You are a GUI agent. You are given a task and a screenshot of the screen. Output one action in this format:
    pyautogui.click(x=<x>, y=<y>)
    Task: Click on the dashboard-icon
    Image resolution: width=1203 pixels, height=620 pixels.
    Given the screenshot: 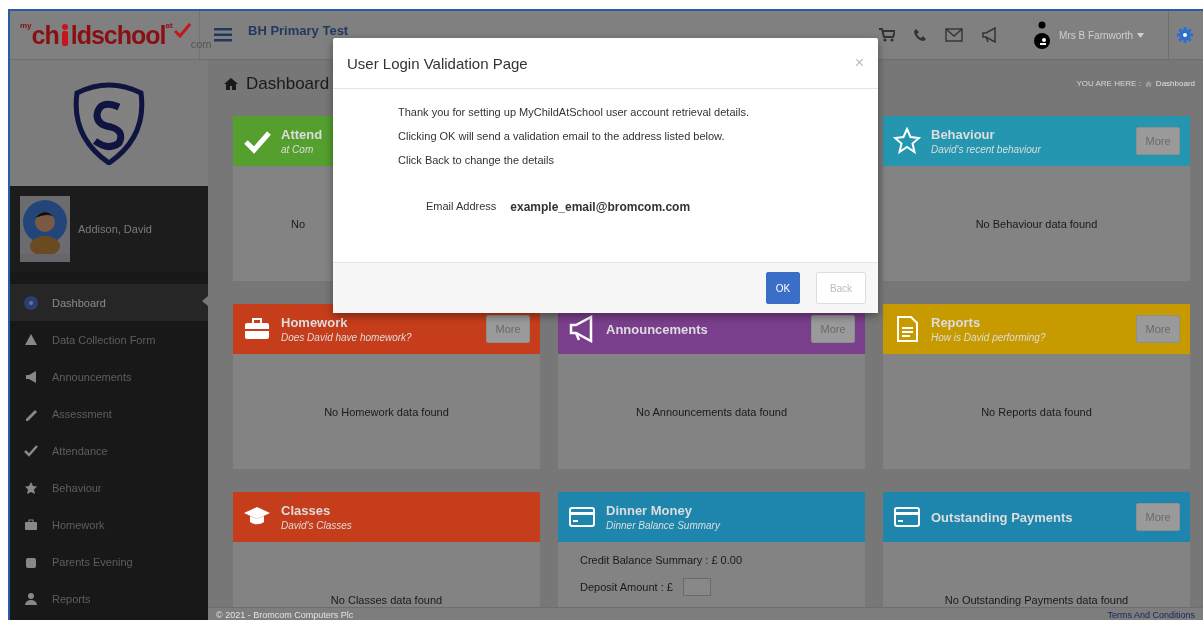 What is the action you would take?
    pyautogui.click(x=31, y=302)
    